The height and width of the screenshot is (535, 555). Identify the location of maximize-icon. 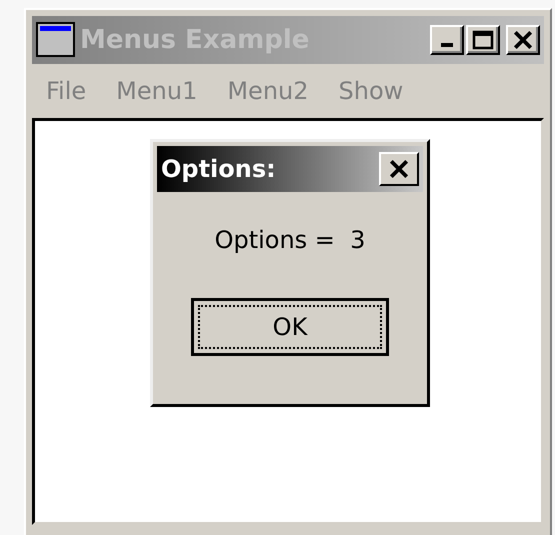
(483, 40).